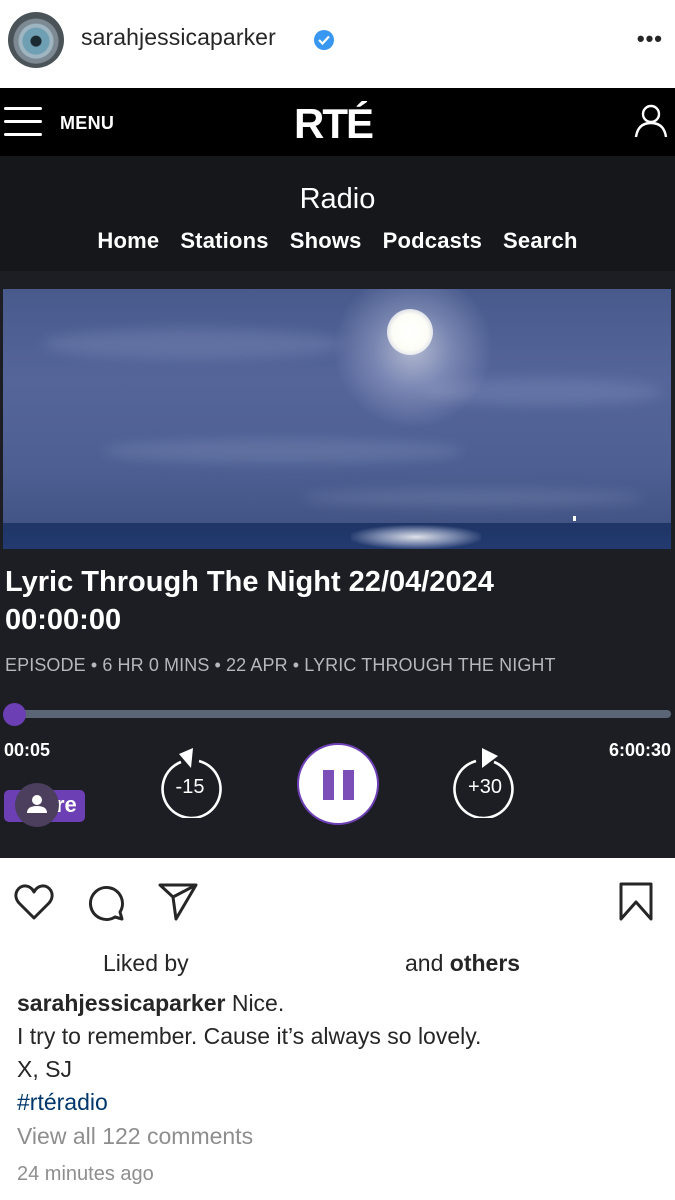 This screenshot has height=1200, width=675. I want to click on and-label: and, so click(424, 963).